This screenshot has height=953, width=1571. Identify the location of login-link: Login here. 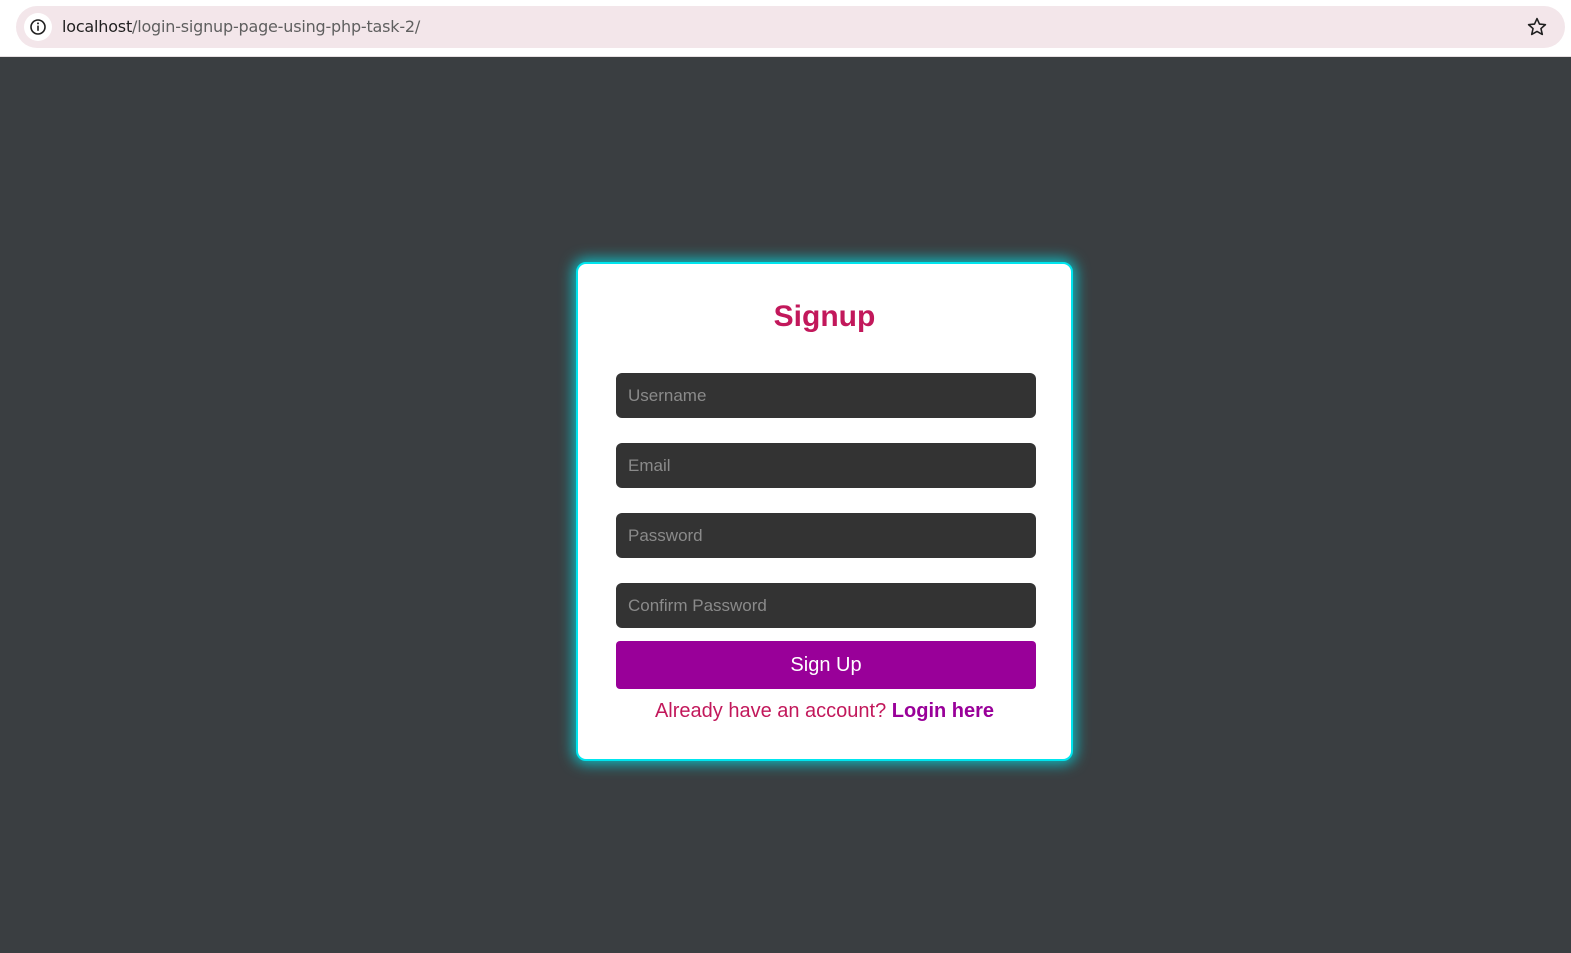
(943, 711).